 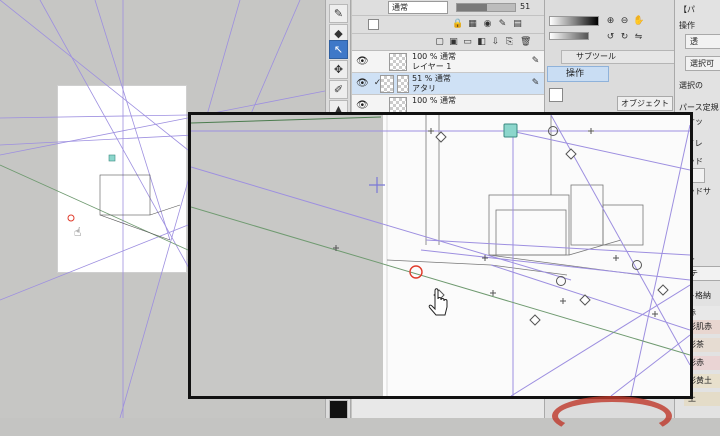 I want to click on move-tool-icon: ✥, so click(x=338, y=69).